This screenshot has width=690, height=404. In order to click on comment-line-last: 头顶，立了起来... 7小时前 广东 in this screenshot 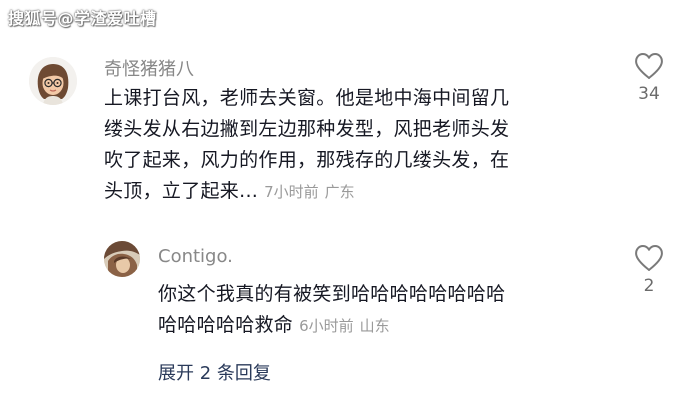, I will do `click(359, 192)`.